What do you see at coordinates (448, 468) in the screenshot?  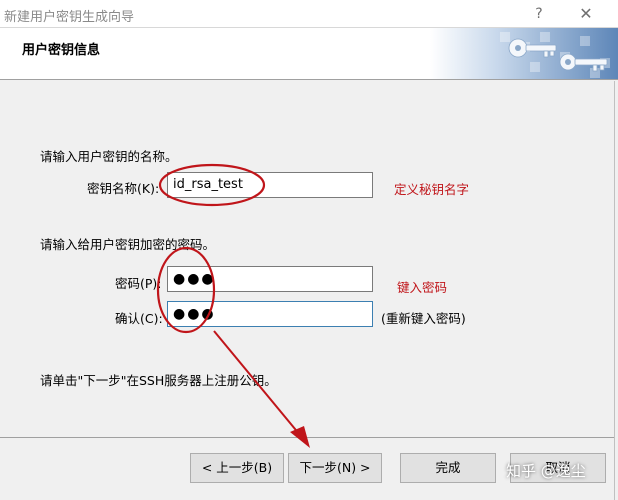 I see `finish-button: 完成` at bounding box center [448, 468].